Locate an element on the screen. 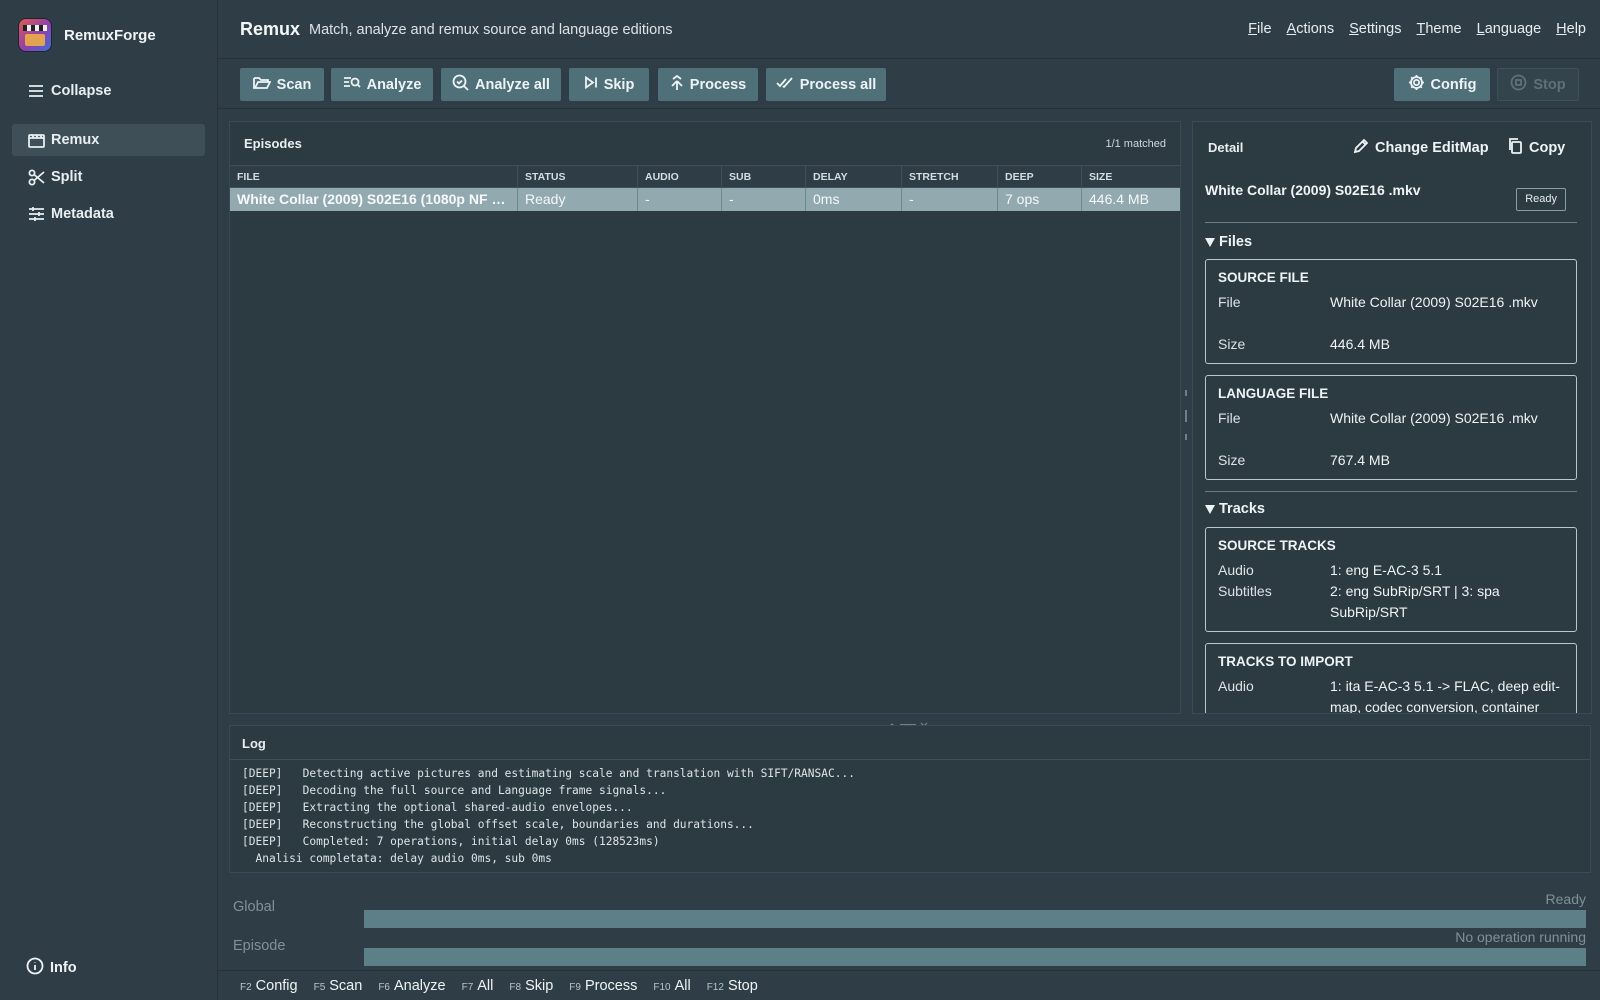 The height and width of the screenshot is (1000, 1600). shortcut-stop: F12 Stop is located at coordinates (732, 986).